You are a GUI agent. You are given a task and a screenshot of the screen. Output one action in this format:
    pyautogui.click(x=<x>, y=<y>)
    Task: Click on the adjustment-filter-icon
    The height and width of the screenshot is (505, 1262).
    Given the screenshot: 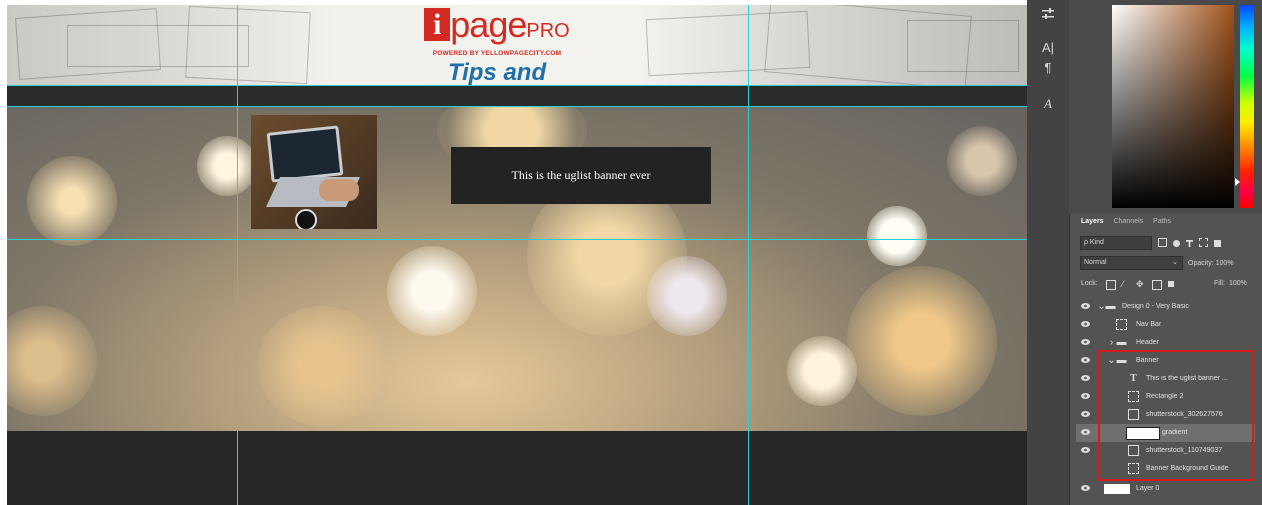 What is the action you would take?
    pyautogui.click(x=1176, y=243)
    